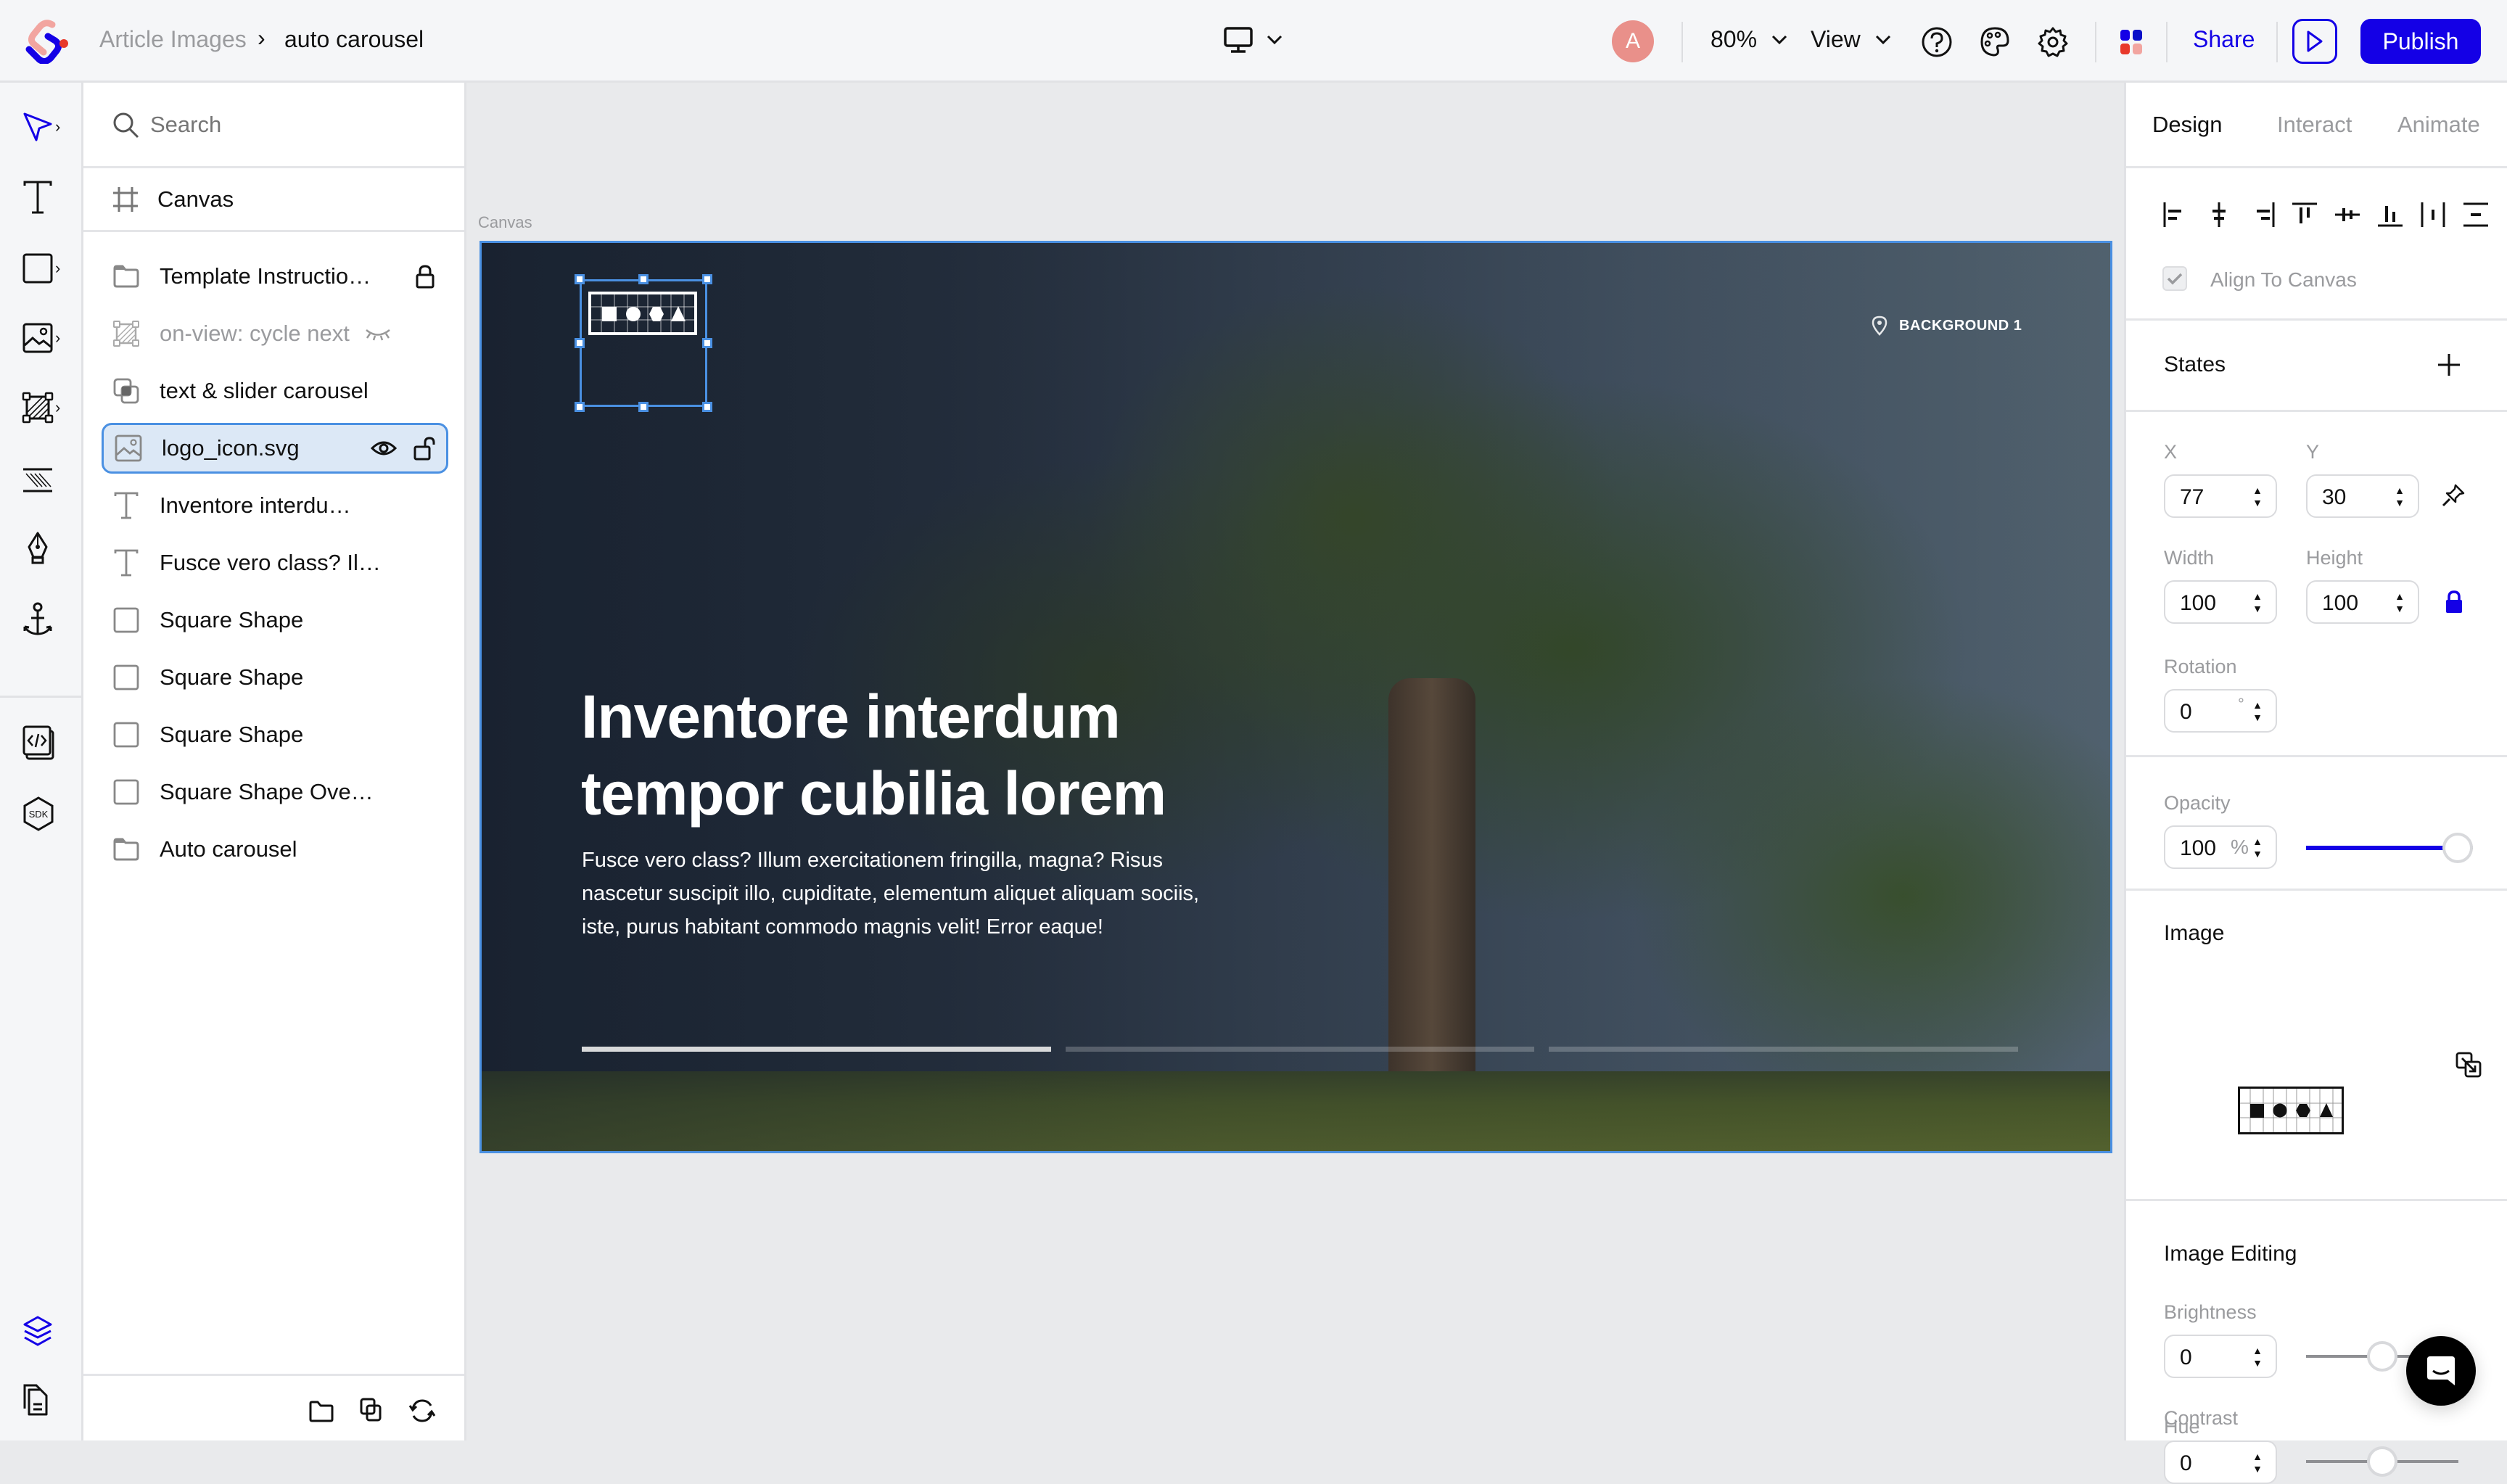 This screenshot has width=2507, height=1484. I want to click on add-state-icon, so click(2449, 365).